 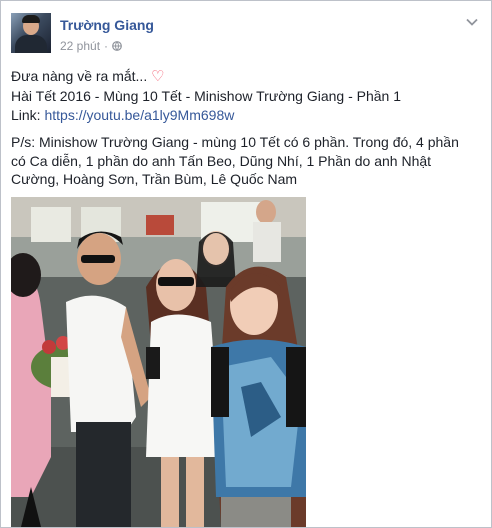 What do you see at coordinates (246, 115) in the screenshot?
I see `post-link-line: Link: https://youtu.be/a1ly9Mm698w` at bounding box center [246, 115].